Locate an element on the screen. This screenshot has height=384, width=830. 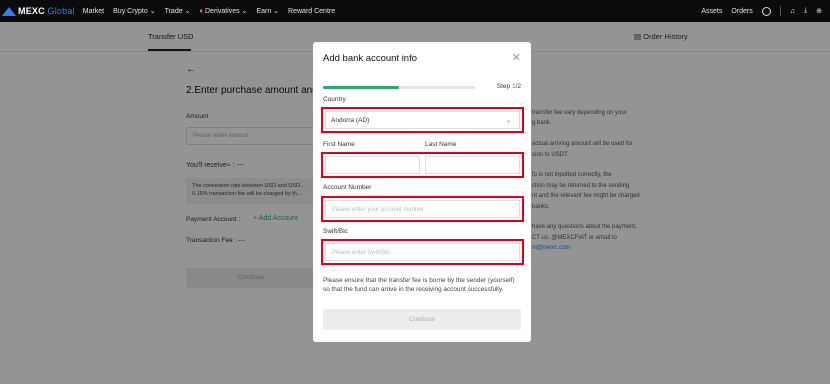
country-label: Country is located at coordinates (334, 99).